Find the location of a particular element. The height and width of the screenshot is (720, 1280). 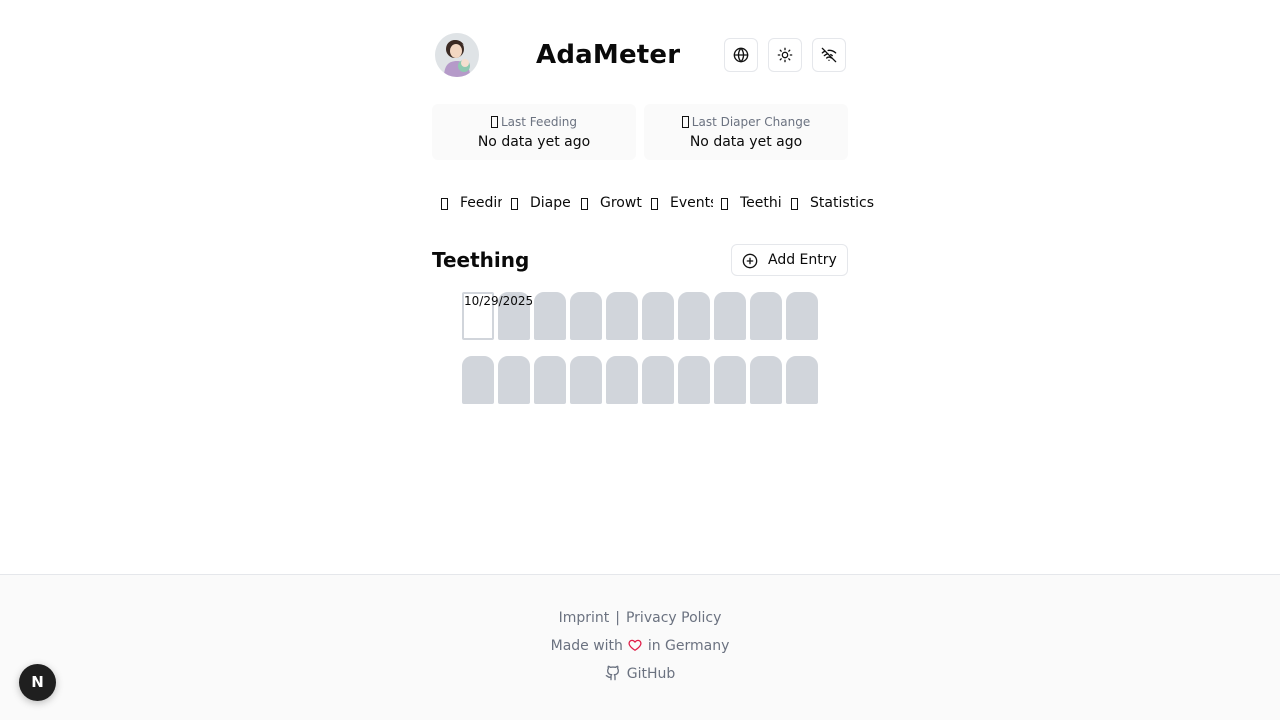

last-diaper-card: Last Diaper Change No data yet ago is located at coordinates (746, 132).